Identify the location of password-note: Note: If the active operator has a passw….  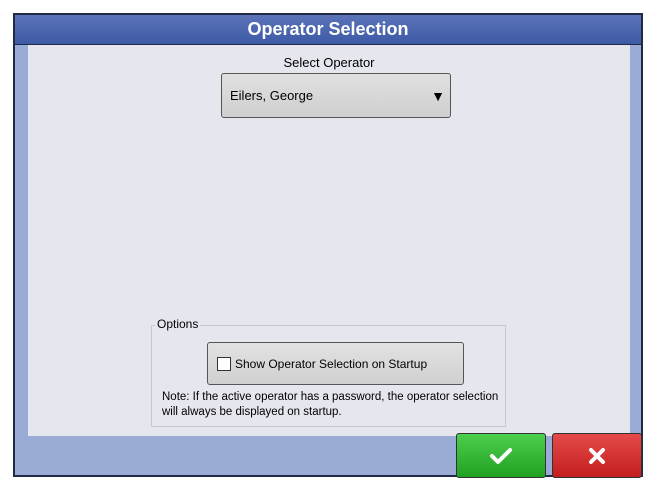
(330, 404).